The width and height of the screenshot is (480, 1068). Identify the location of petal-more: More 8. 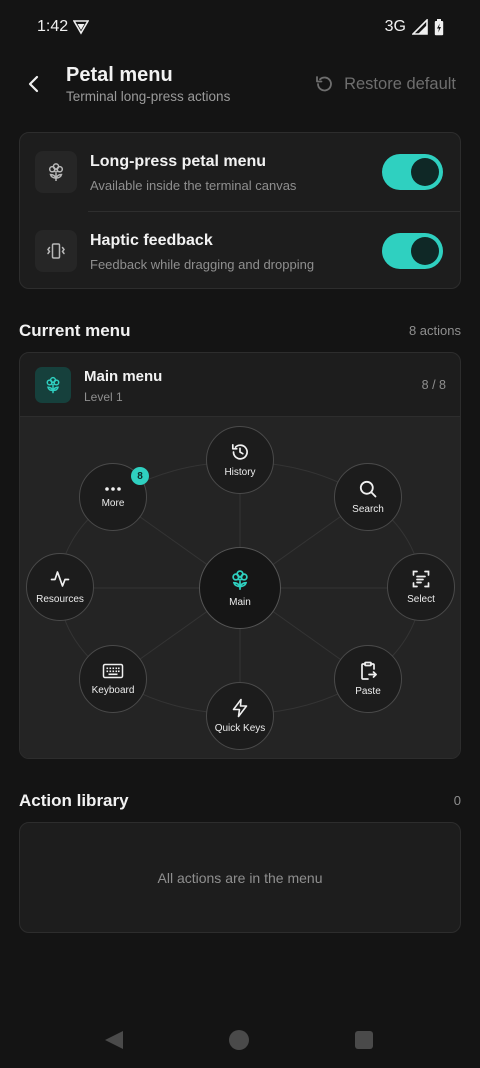
(114, 497).